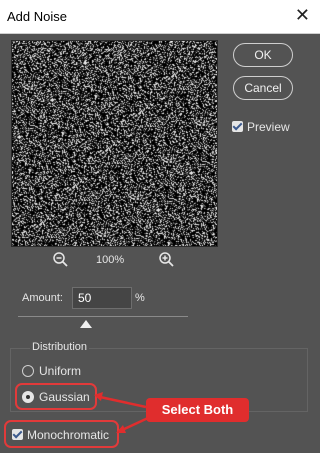 The image size is (320, 453). I want to click on amount-slider-thumb, so click(86, 324).